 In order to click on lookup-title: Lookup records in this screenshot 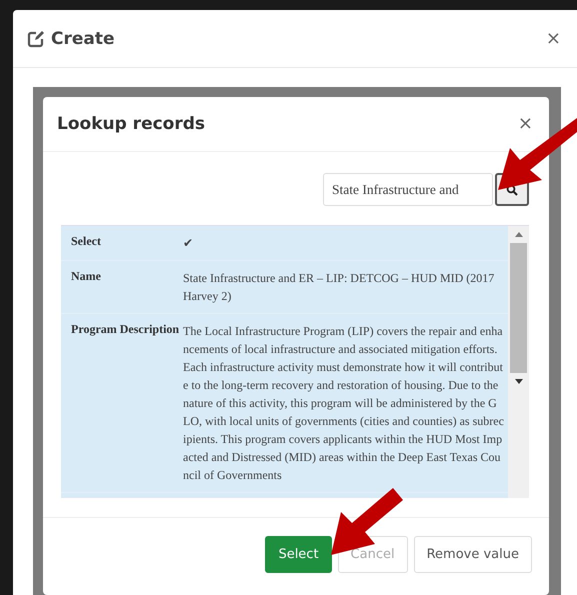, I will do `click(131, 124)`.